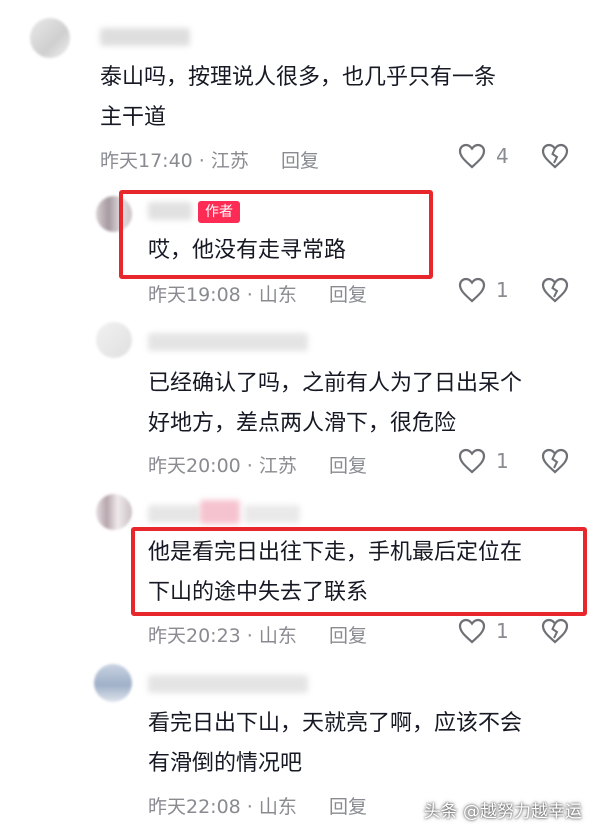 The image size is (600, 832). Describe the element at coordinates (502, 156) in the screenshot. I see `like-count: 4` at that location.